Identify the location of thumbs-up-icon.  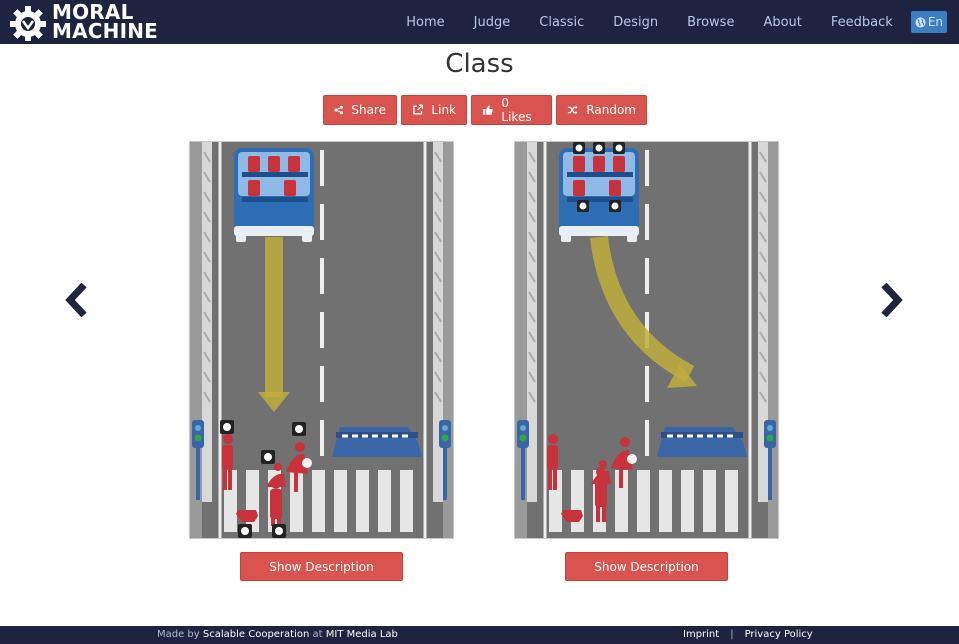
(487, 110).